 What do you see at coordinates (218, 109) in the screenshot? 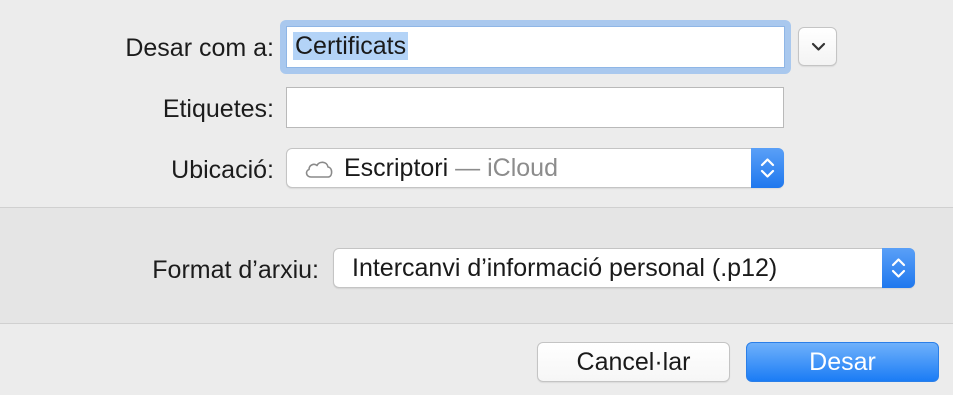
I see `tags-label: Etiquetes:` at bounding box center [218, 109].